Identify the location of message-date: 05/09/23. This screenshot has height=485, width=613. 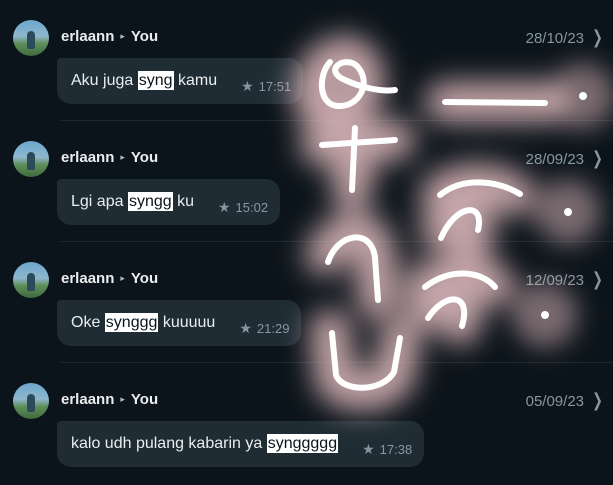
(554, 401).